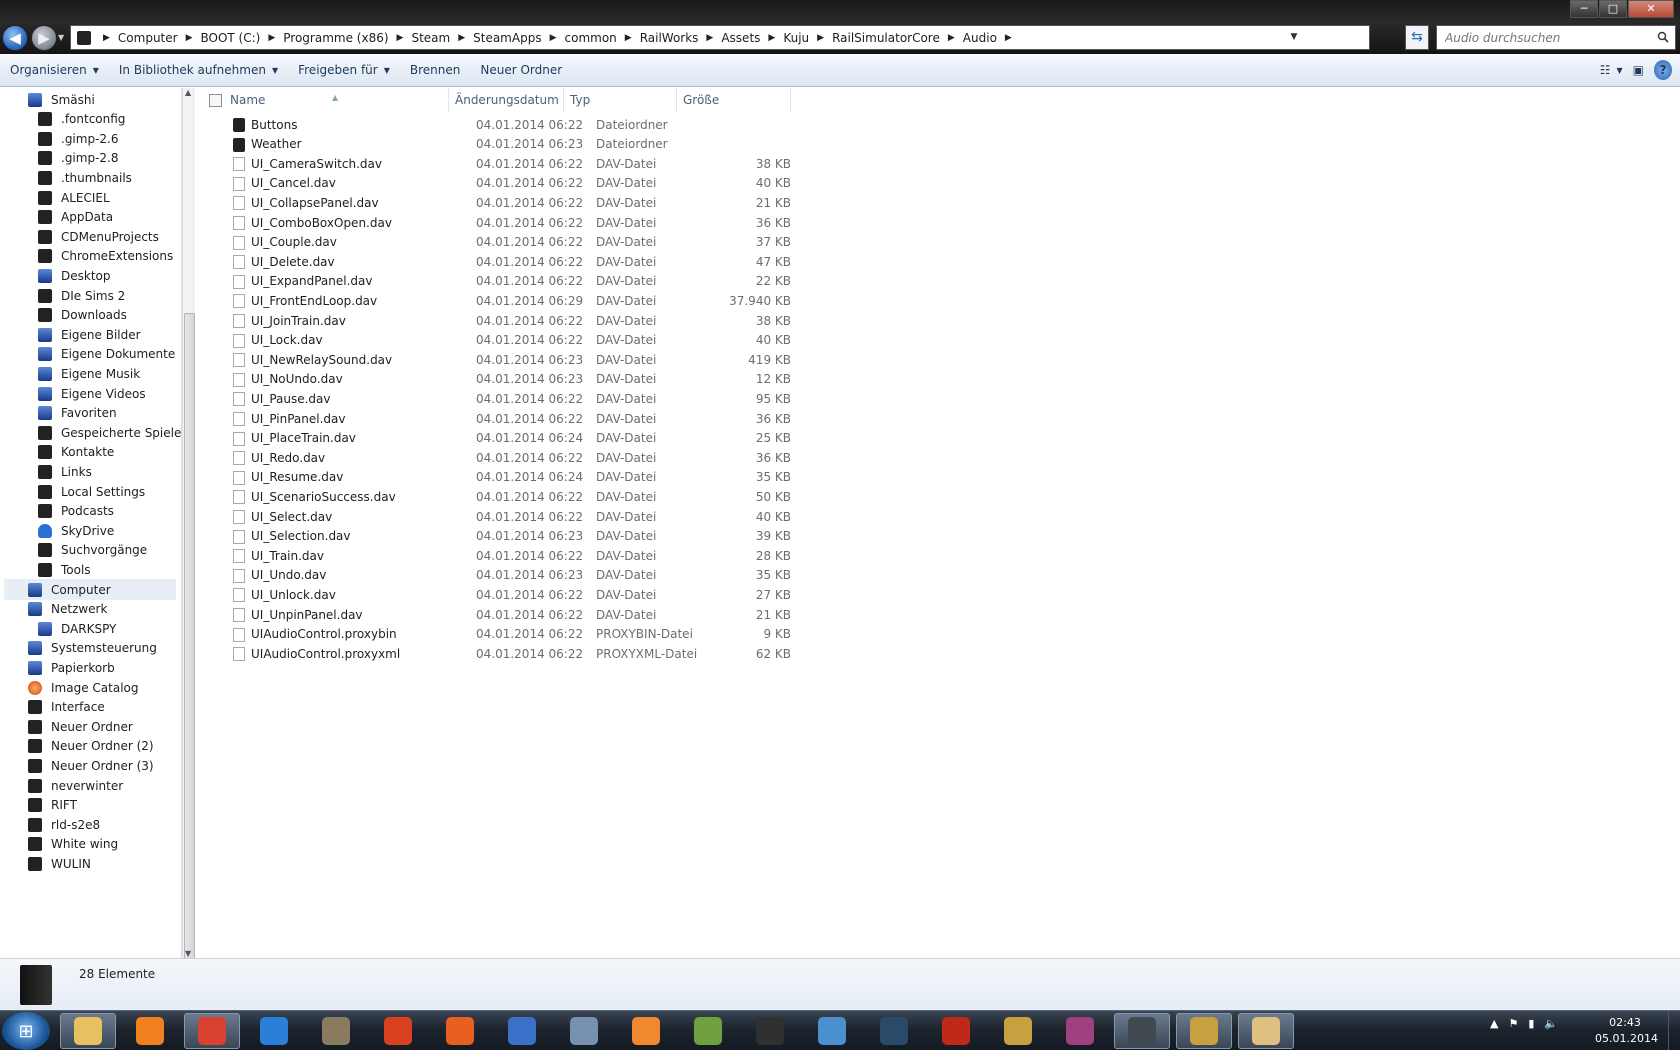 Image resolution: width=1680 pixels, height=1050 pixels. I want to click on nav-item: Neuer Ordner (3), so click(91, 765).